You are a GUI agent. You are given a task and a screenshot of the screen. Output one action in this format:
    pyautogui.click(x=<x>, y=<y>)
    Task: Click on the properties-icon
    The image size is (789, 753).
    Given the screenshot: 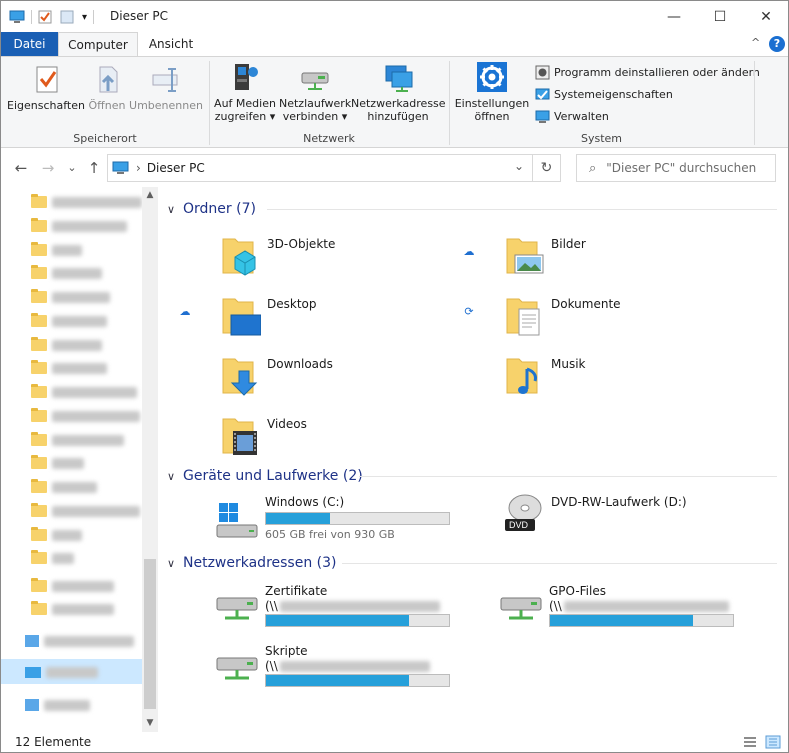 What is the action you would take?
    pyautogui.click(x=45, y=17)
    